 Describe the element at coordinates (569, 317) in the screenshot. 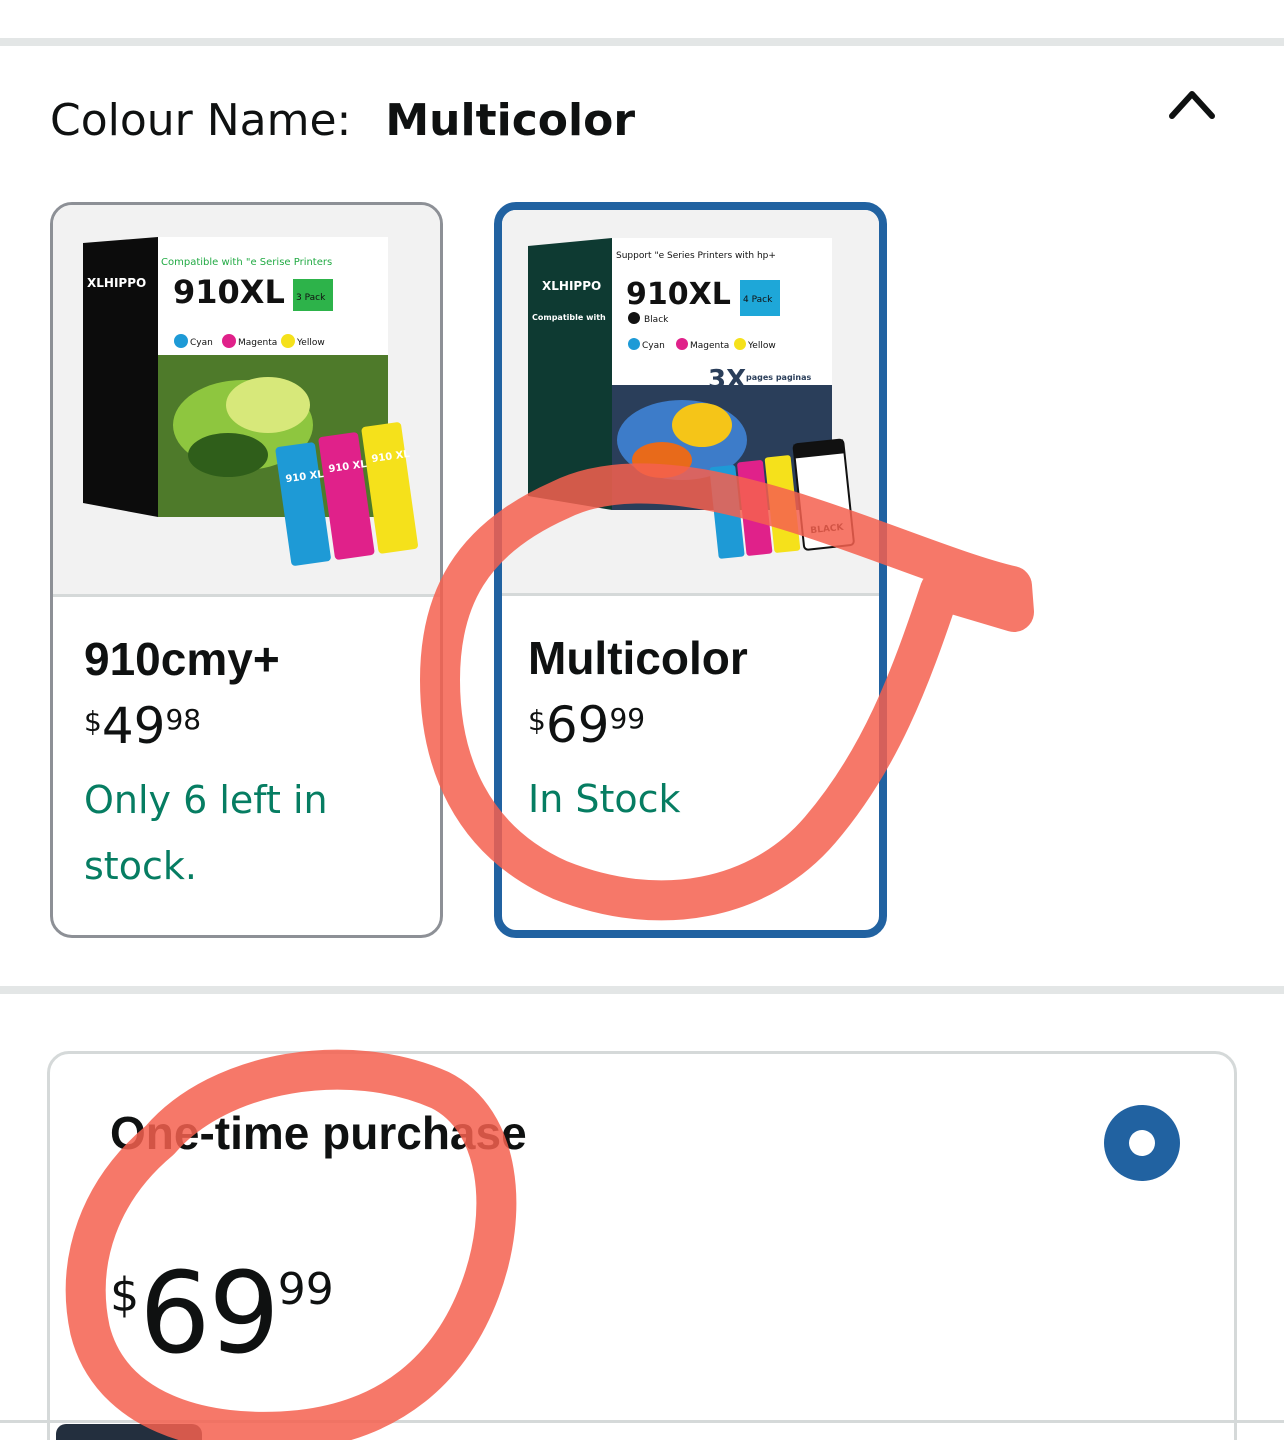

I see `compatible-with-text: Compatible with` at that location.